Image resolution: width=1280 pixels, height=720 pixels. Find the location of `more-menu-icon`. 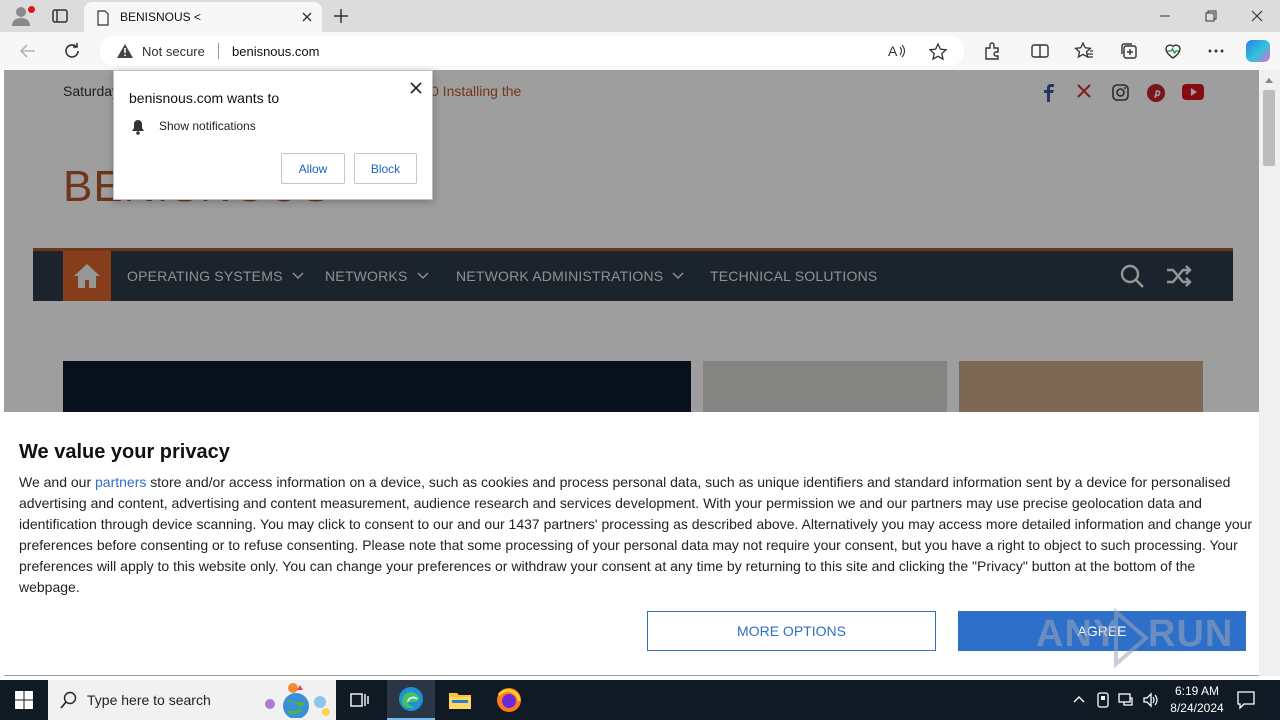

more-menu-icon is located at coordinates (1216, 51).